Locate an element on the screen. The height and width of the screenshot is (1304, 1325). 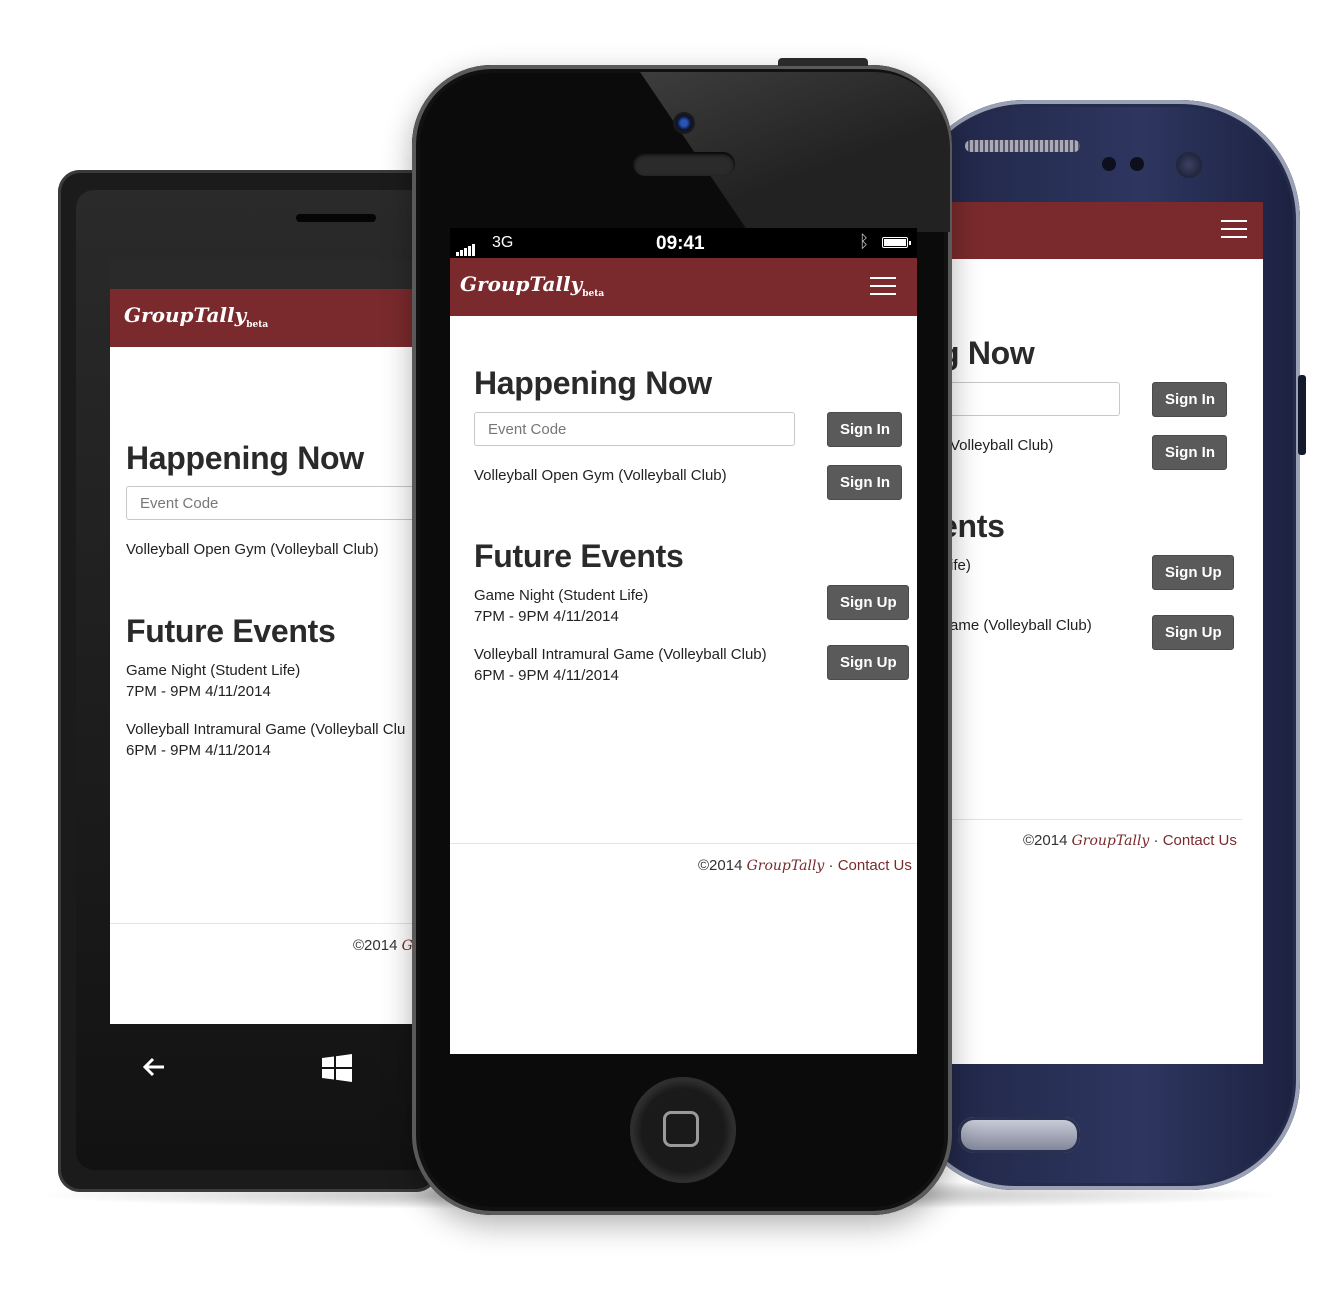
windows-phone-speaker is located at coordinates (336, 218).